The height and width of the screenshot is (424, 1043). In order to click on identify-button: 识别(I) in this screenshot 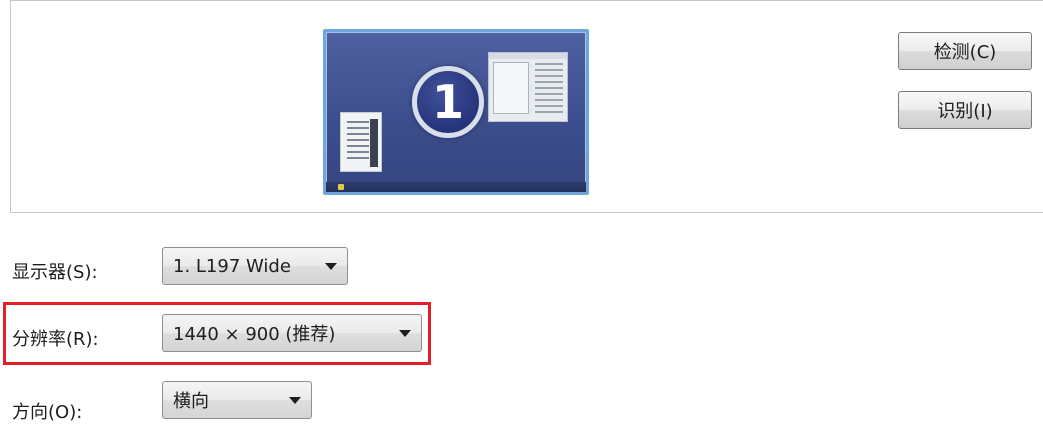, I will do `click(965, 110)`.